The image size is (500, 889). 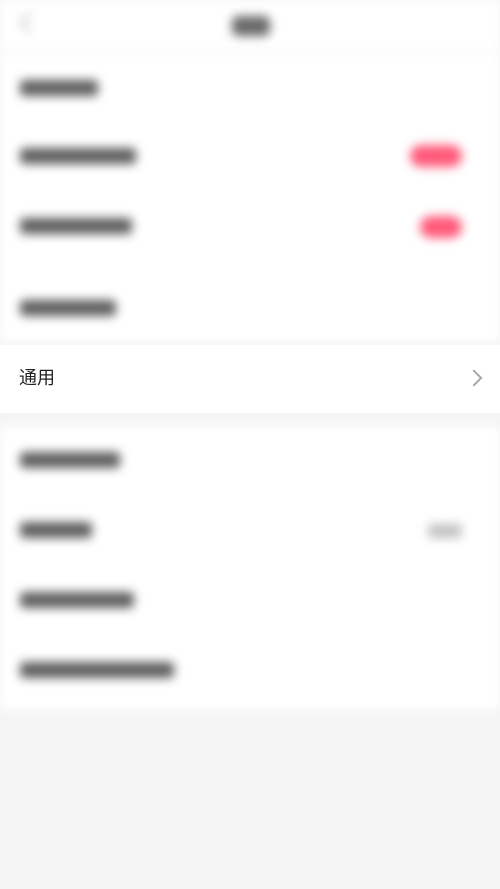 I want to click on header-bar, so click(x=250, y=26).